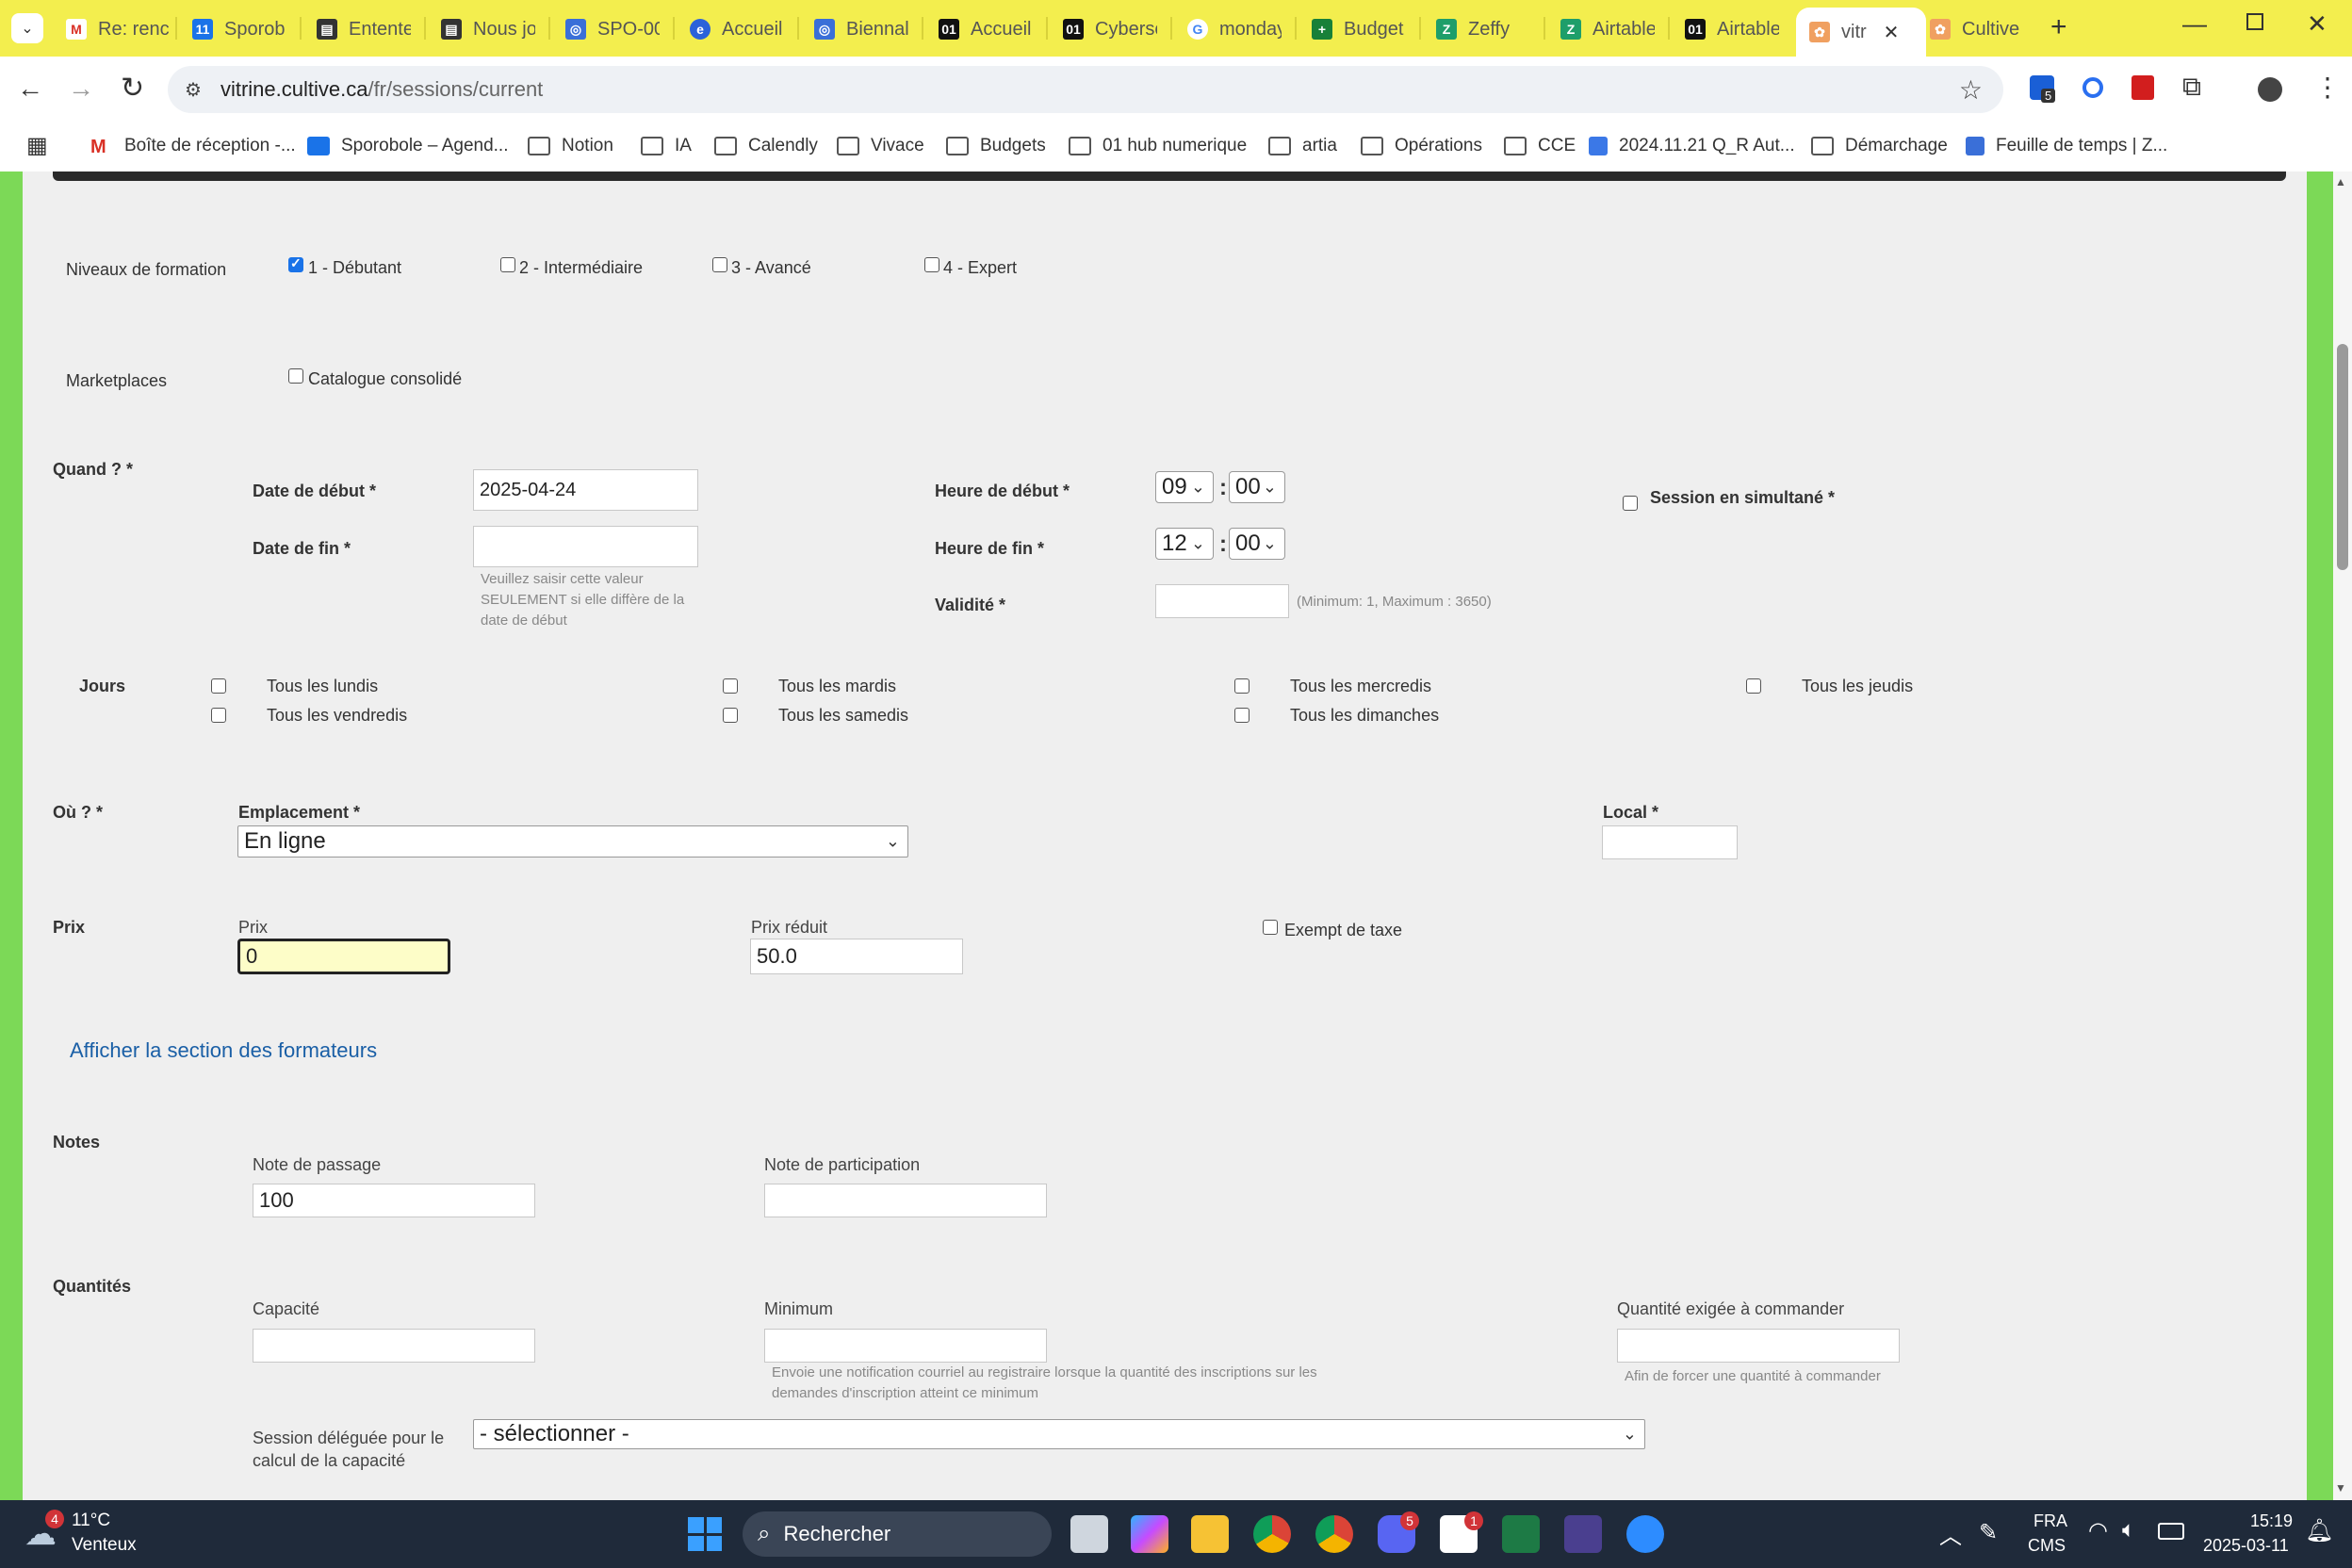 The height and width of the screenshot is (1568, 2352). What do you see at coordinates (1607, 29) in the screenshot?
I see `tab-12: Z Airtable` at bounding box center [1607, 29].